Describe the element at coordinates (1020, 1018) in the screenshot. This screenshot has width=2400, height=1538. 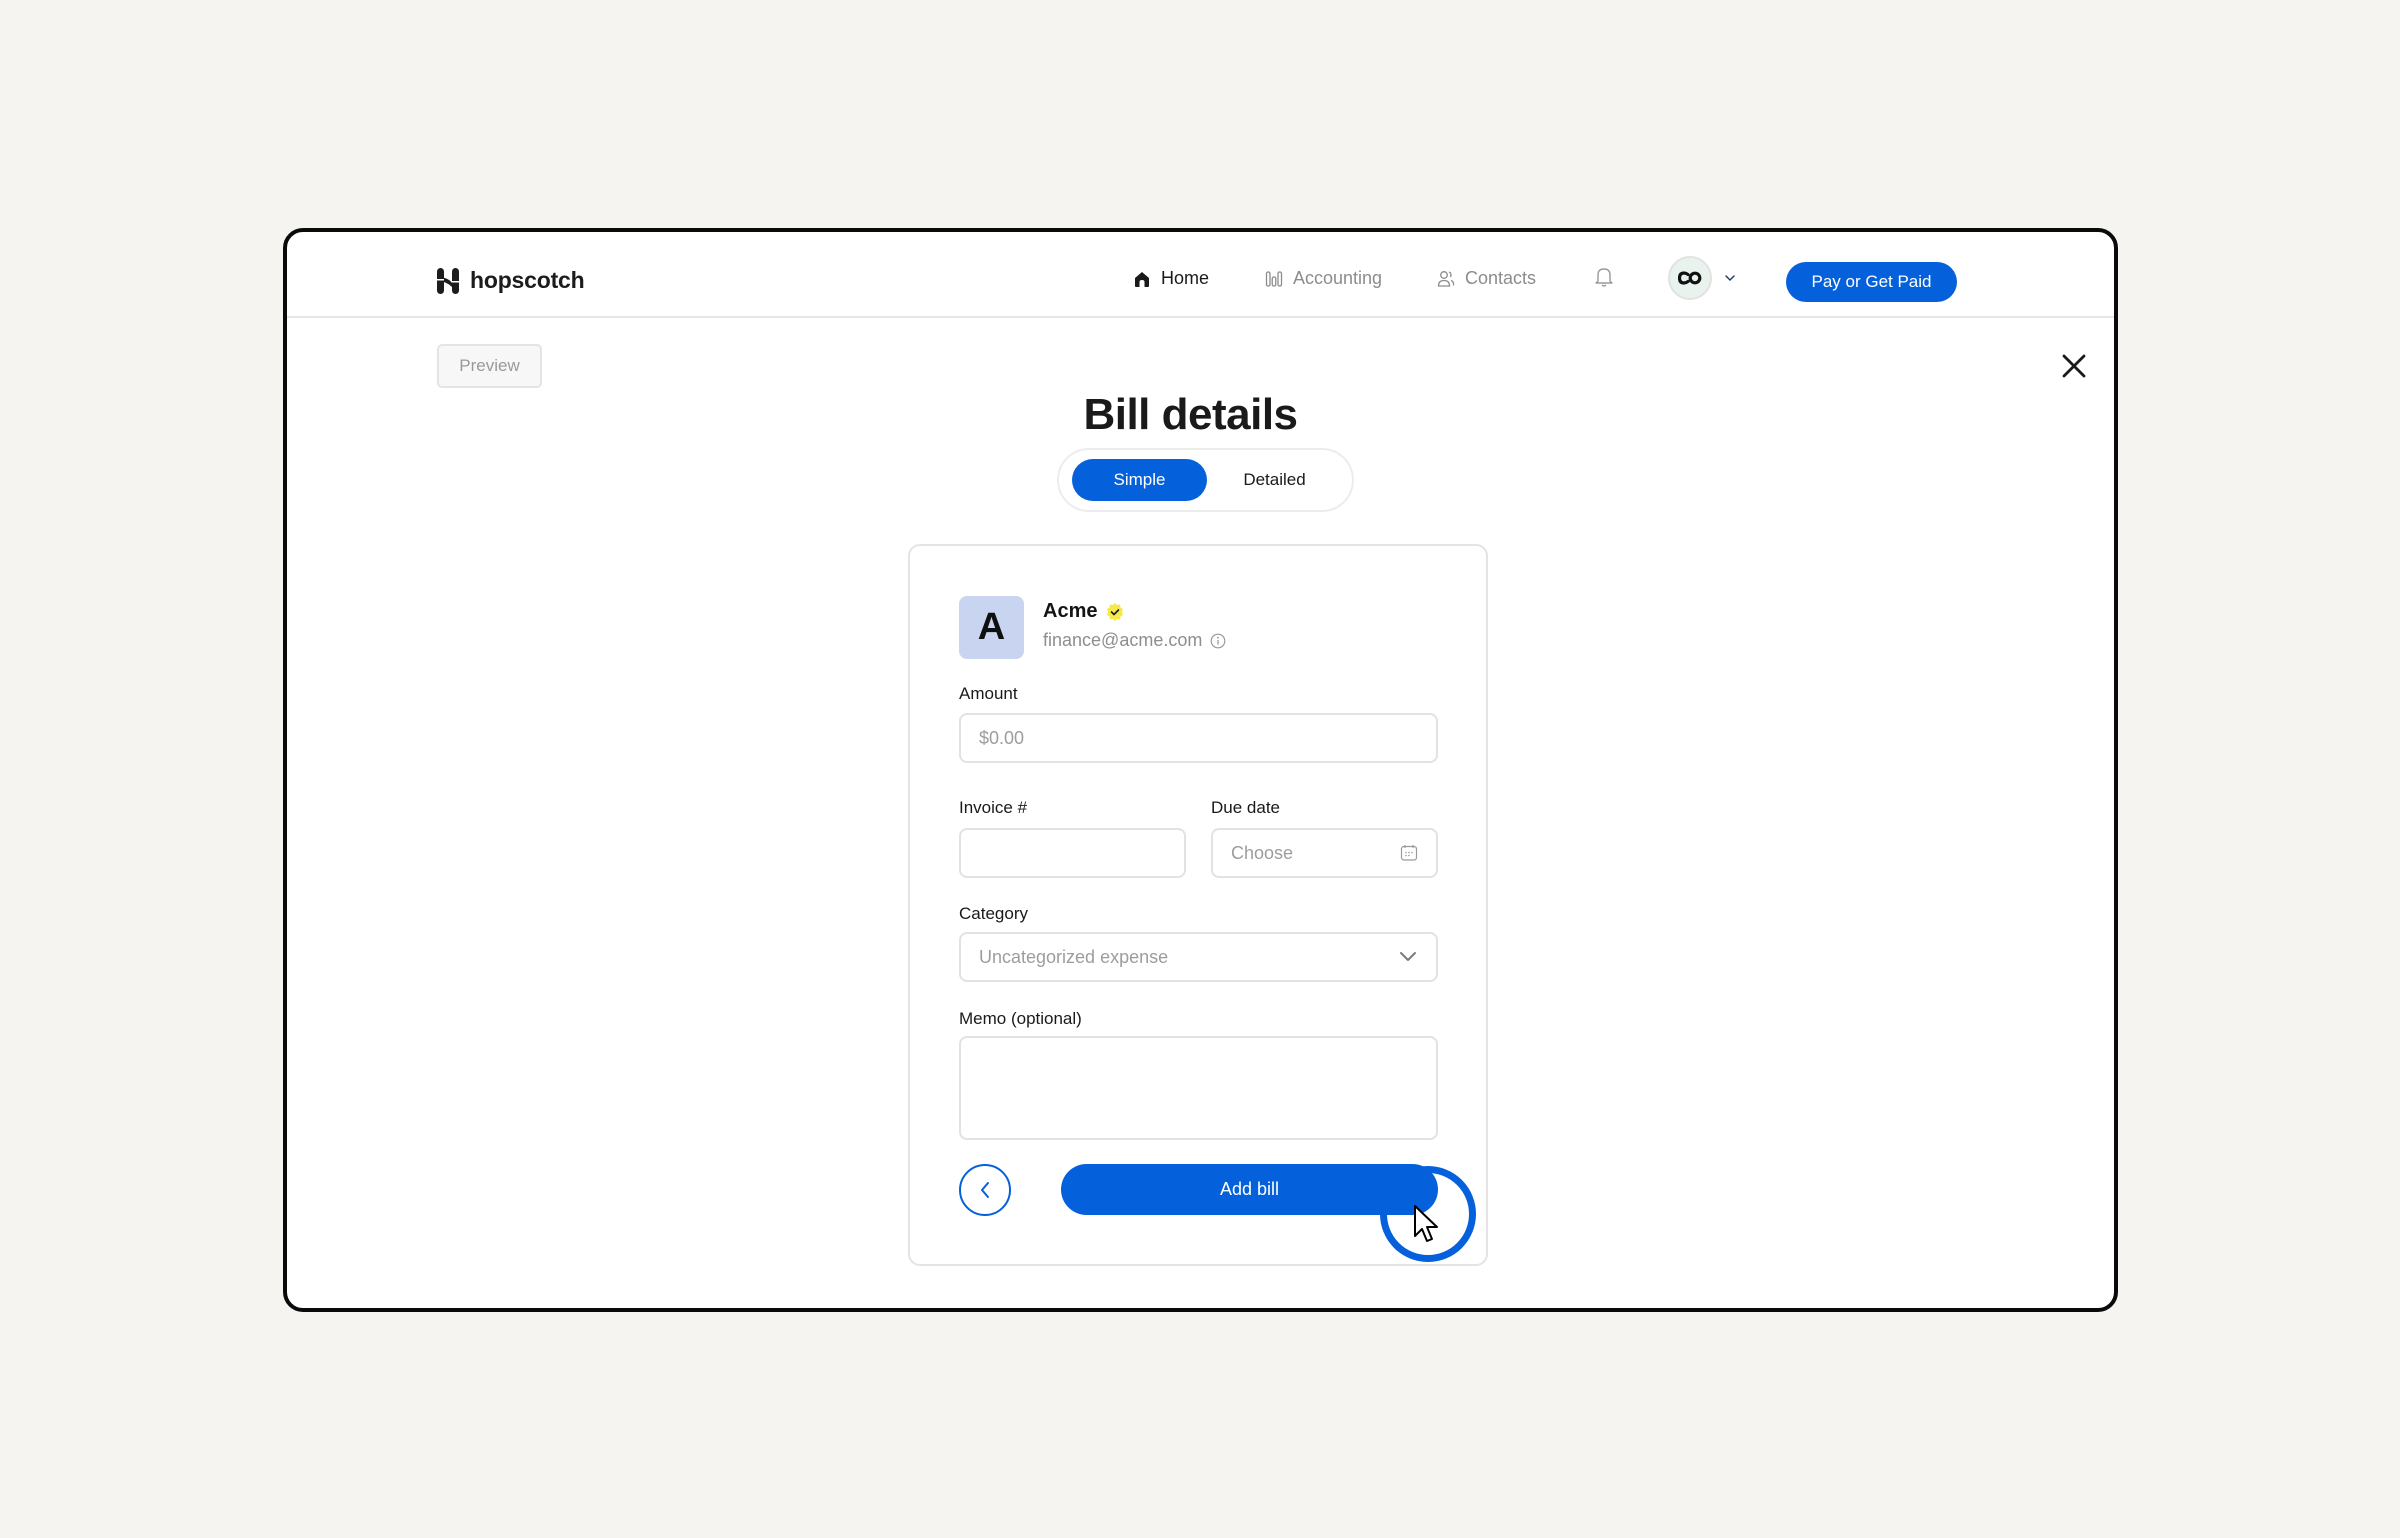
I see `memo-label: Memo (optional)` at that location.